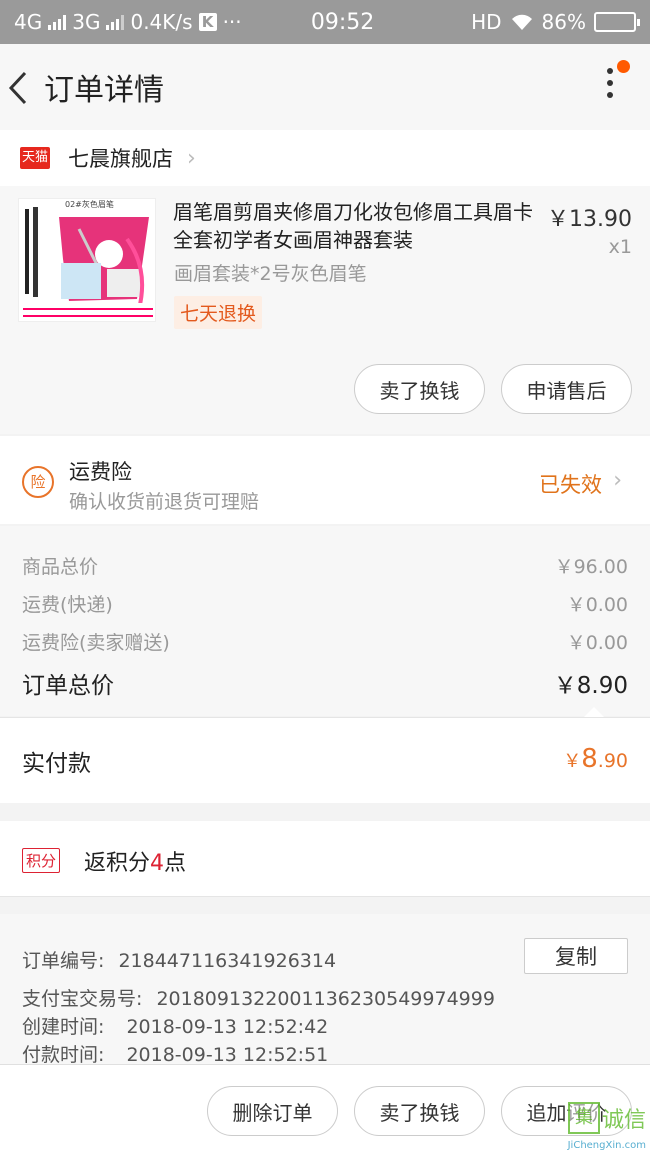  What do you see at coordinates (28, 22) in the screenshot?
I see `network-4g-label: 4G` at bounding box center [28, 22].